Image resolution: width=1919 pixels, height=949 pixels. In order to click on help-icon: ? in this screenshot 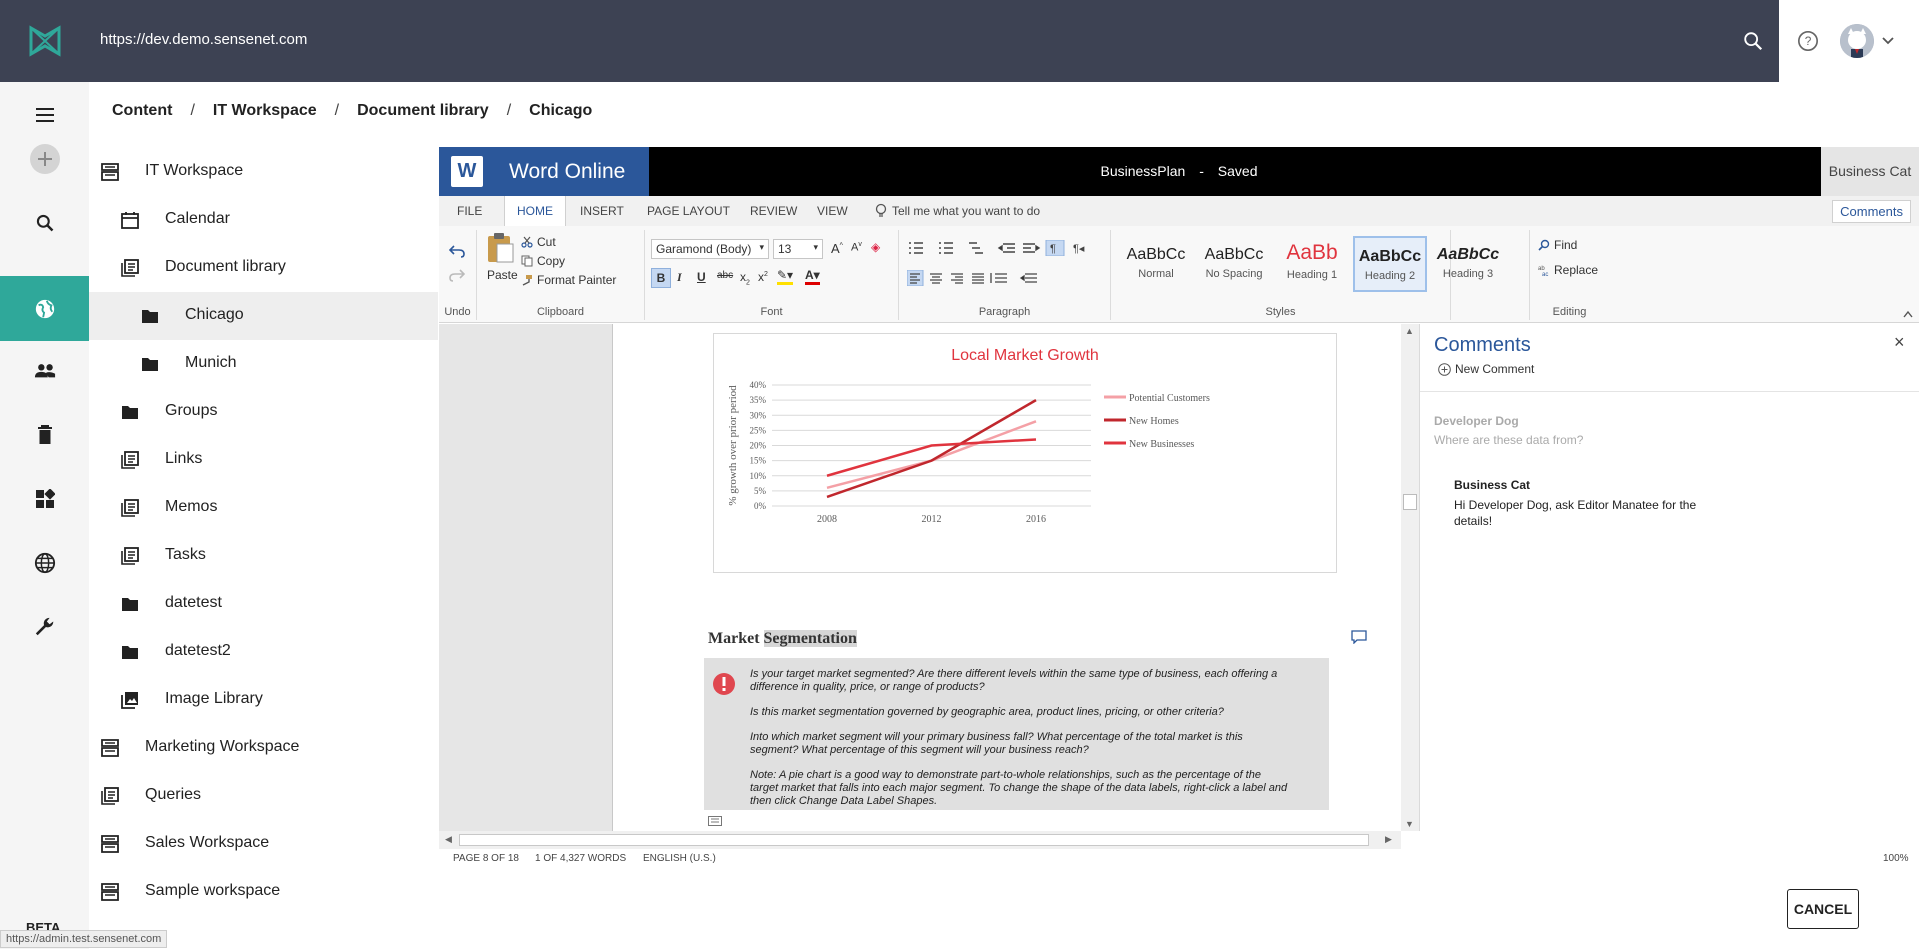, I will do `click(1808, 41)`.